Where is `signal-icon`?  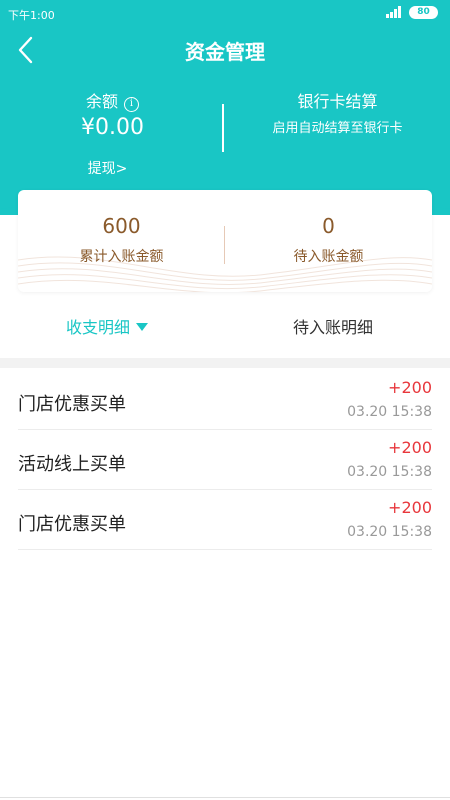
signal-icon is located at coordinates (394, 12).